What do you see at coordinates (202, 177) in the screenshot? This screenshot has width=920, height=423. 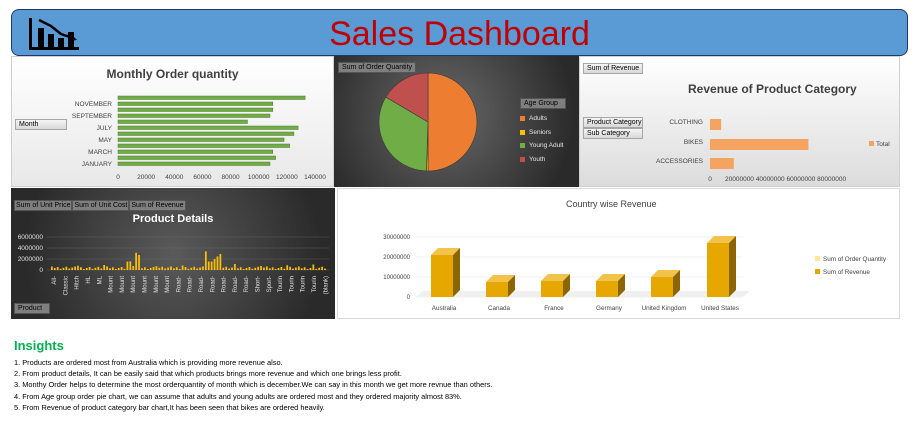 I see `x-tick-label: 60000` at bounding box center [202, 177].